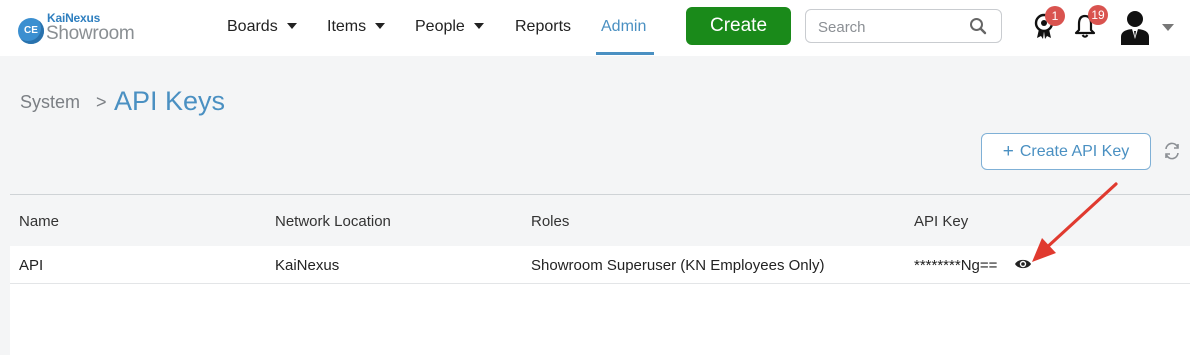 The image size is (1190, 355). I want to click on column-header-api-key: API Key, so click(941, 221).